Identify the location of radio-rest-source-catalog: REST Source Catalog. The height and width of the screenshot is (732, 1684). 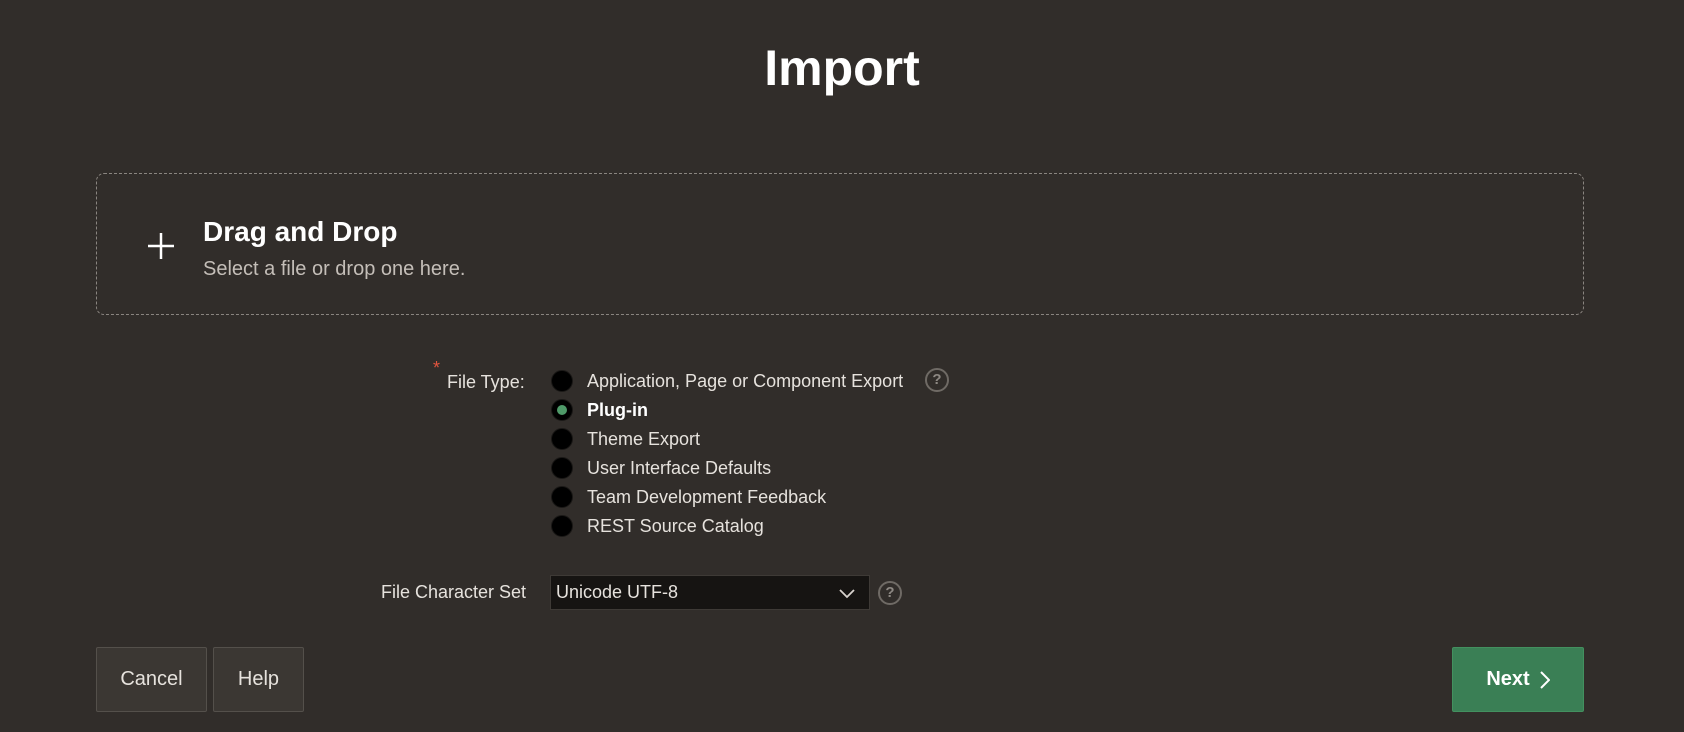
(657, 526).